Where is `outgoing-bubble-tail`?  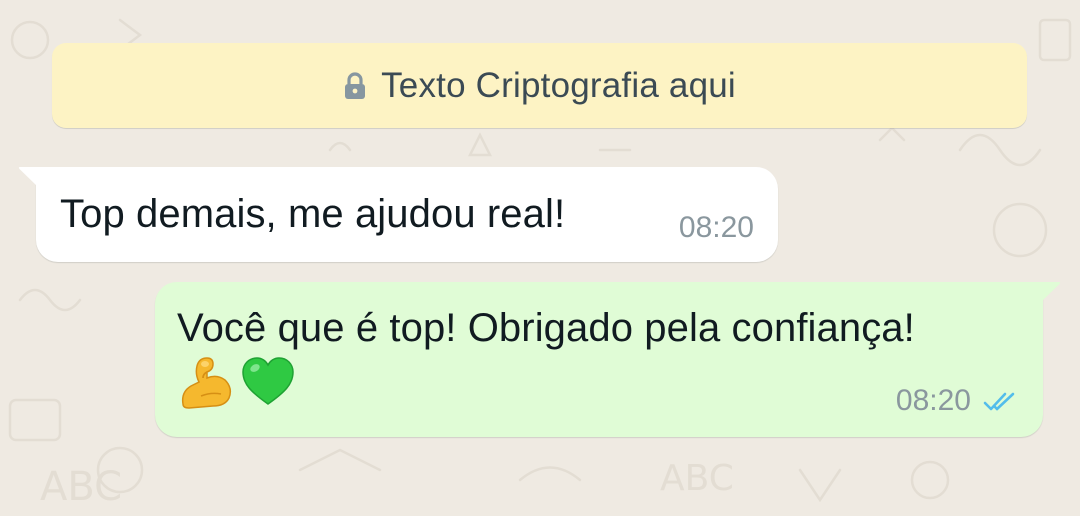
outgoing-bubble-tail is located at coordinates (1051, 292).